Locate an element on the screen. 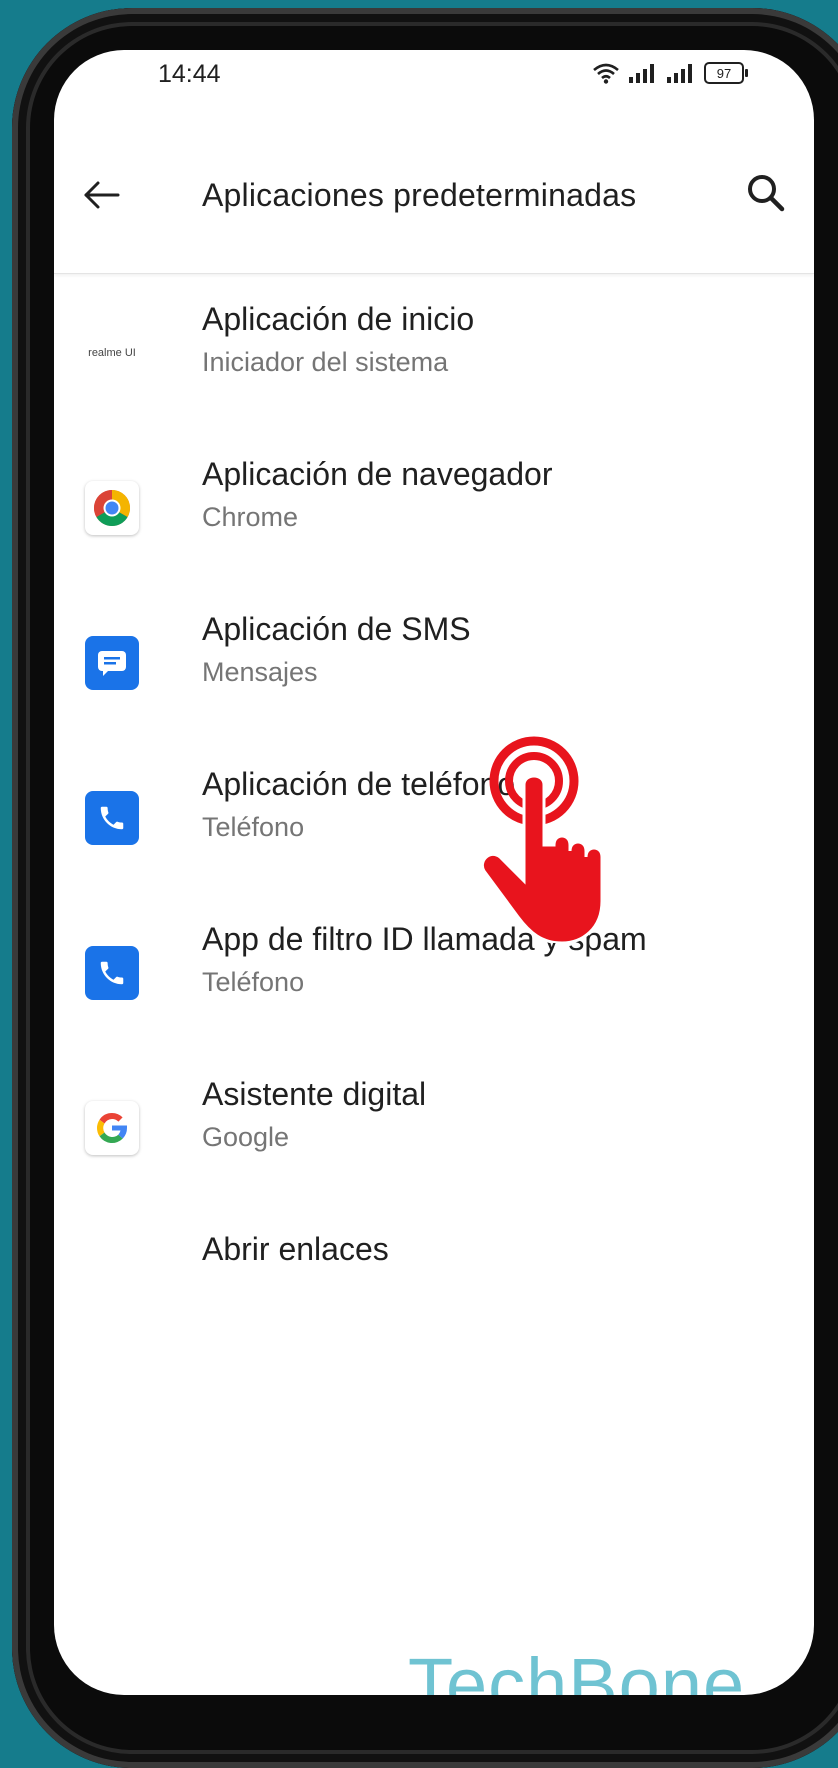 Image resolution: width=838 pixels, height=1768 pixels. list-item-open-links: Abrir enlaces is located at coordinates (434, 1290).